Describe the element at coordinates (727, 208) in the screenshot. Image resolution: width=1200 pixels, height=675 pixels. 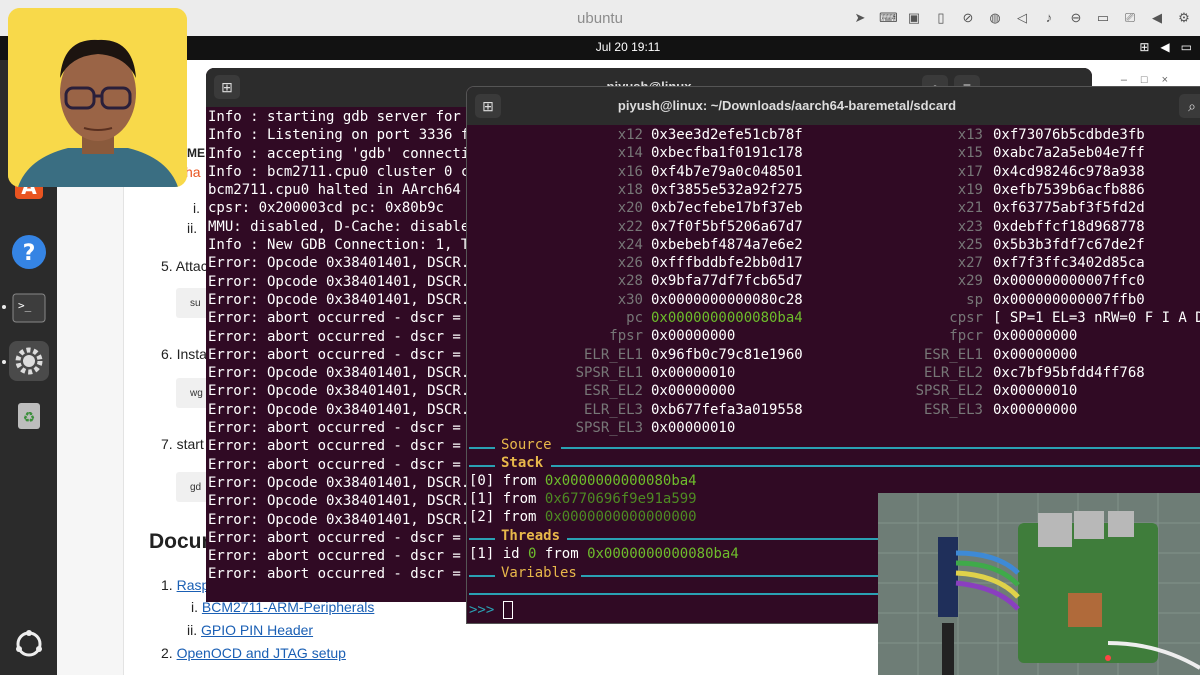
I see `register-value: 0xb7ecfebe17bf37eb` at that location.